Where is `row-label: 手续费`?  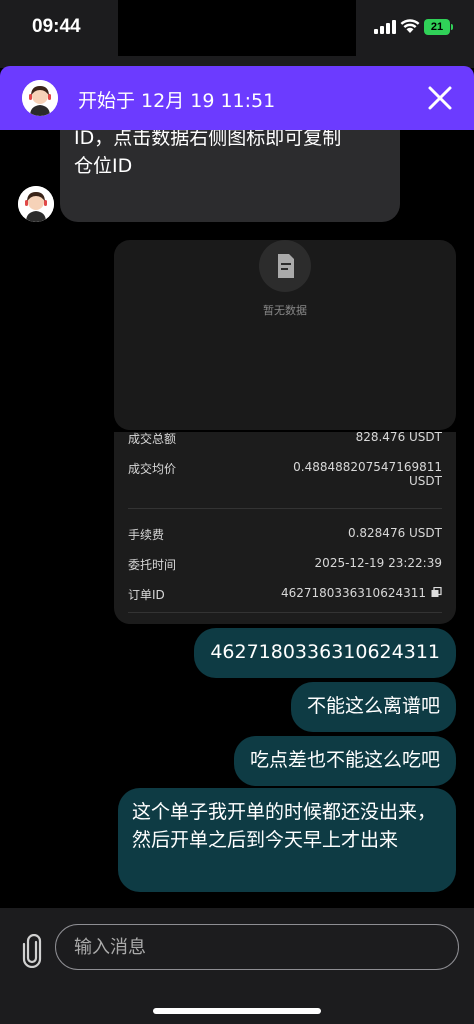
row-label: 手续费 is located at coordinates (146, 535).